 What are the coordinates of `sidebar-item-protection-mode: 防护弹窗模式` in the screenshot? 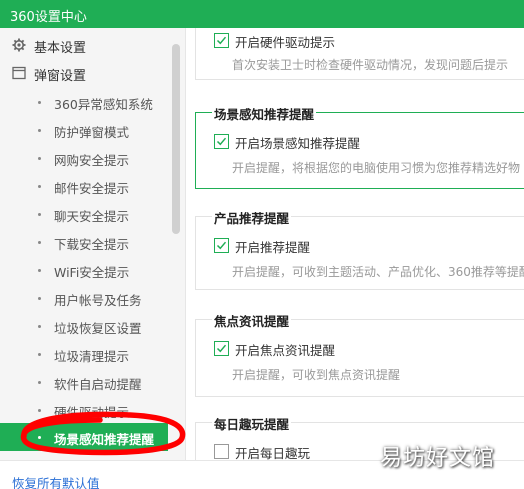 It's located at (84, 130).